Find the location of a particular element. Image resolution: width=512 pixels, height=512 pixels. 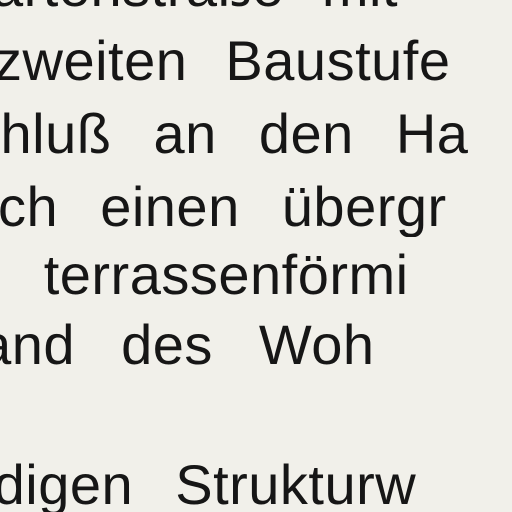

text-line-2: zweiten Baustufe is located at coordinates (256, 61).